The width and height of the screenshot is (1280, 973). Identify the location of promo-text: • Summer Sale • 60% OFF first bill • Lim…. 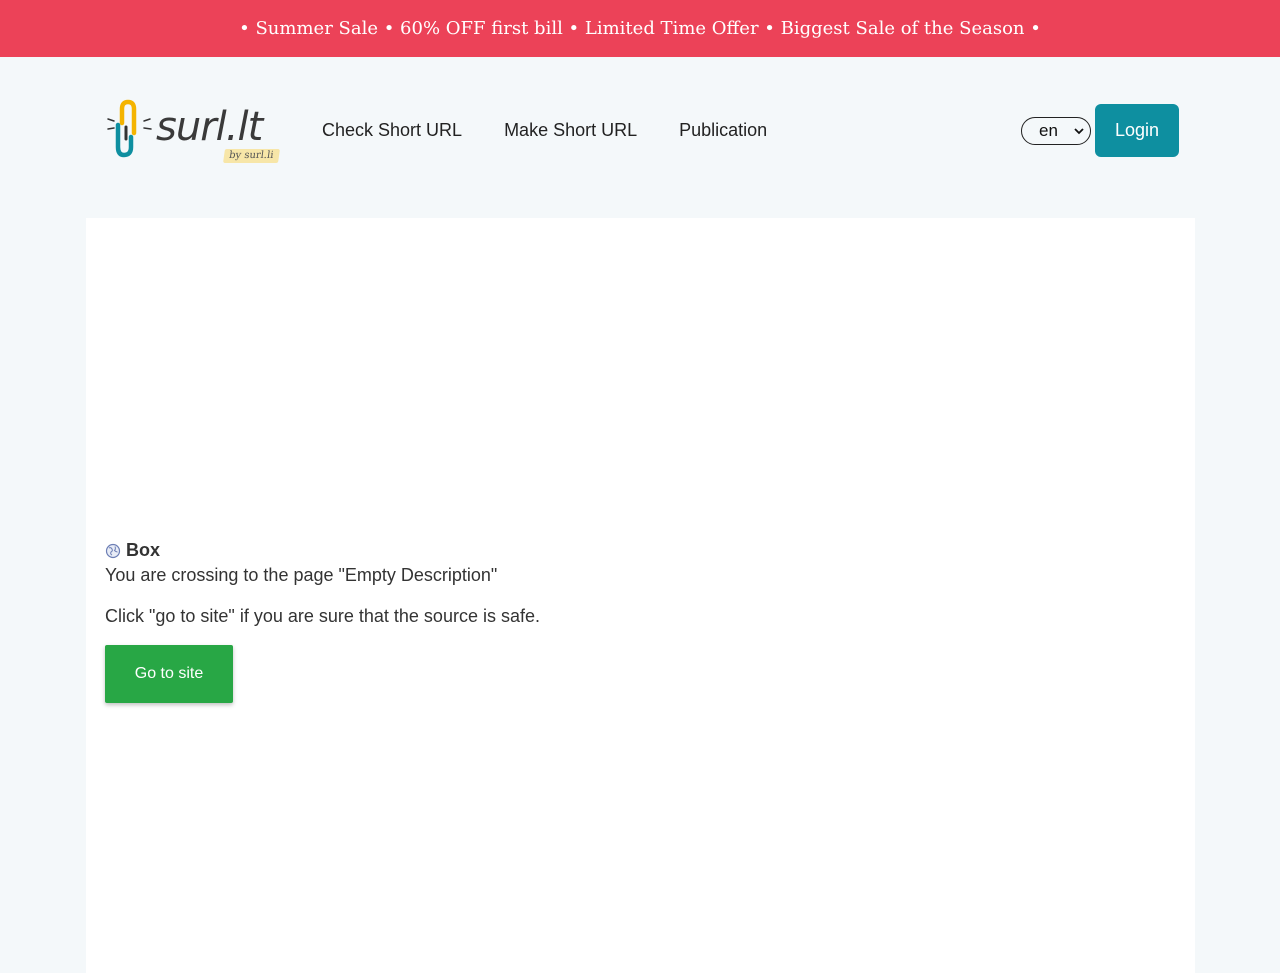
(640, 28).